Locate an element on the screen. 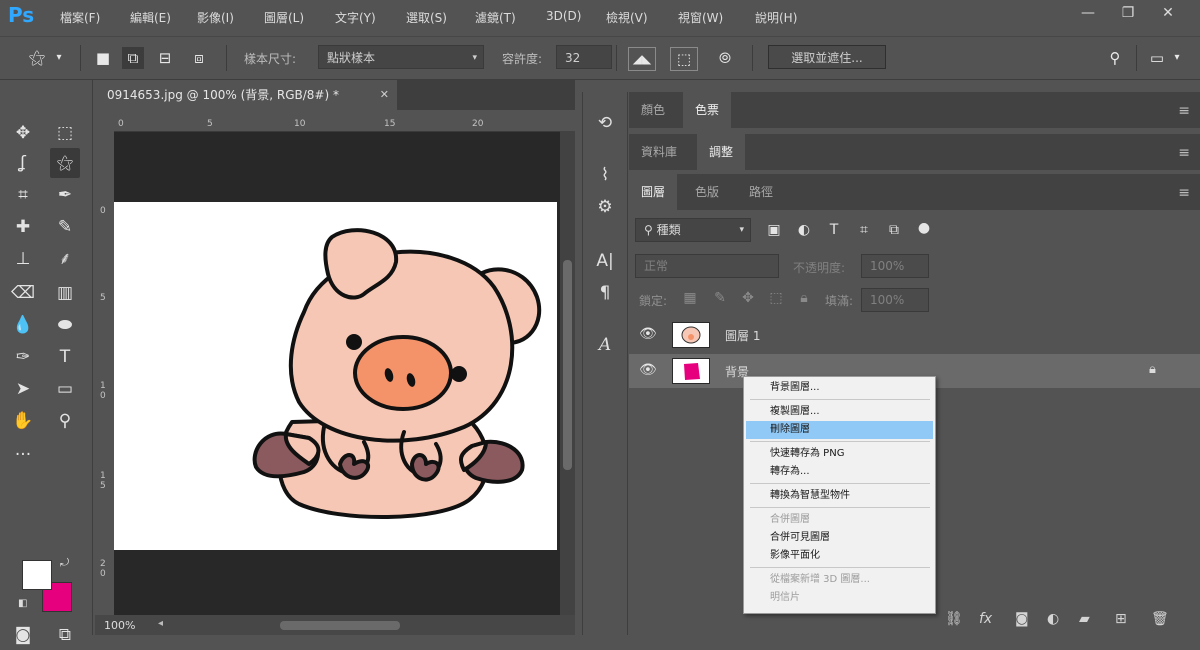 The width and height of the screenshot is (1200, 650). menu-item-flatten-image: 影像平面化 is located at coordinates (839, 556).